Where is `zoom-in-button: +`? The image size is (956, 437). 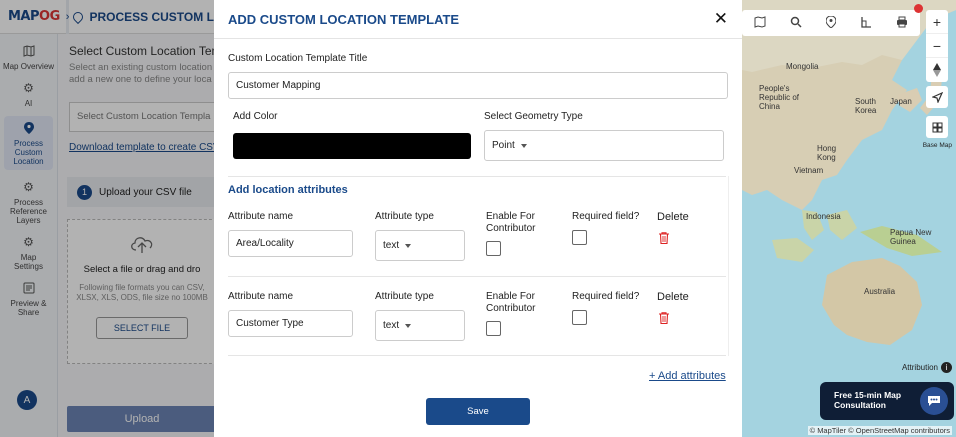
zoom-in-button: + is located at coordinates (937, 22).